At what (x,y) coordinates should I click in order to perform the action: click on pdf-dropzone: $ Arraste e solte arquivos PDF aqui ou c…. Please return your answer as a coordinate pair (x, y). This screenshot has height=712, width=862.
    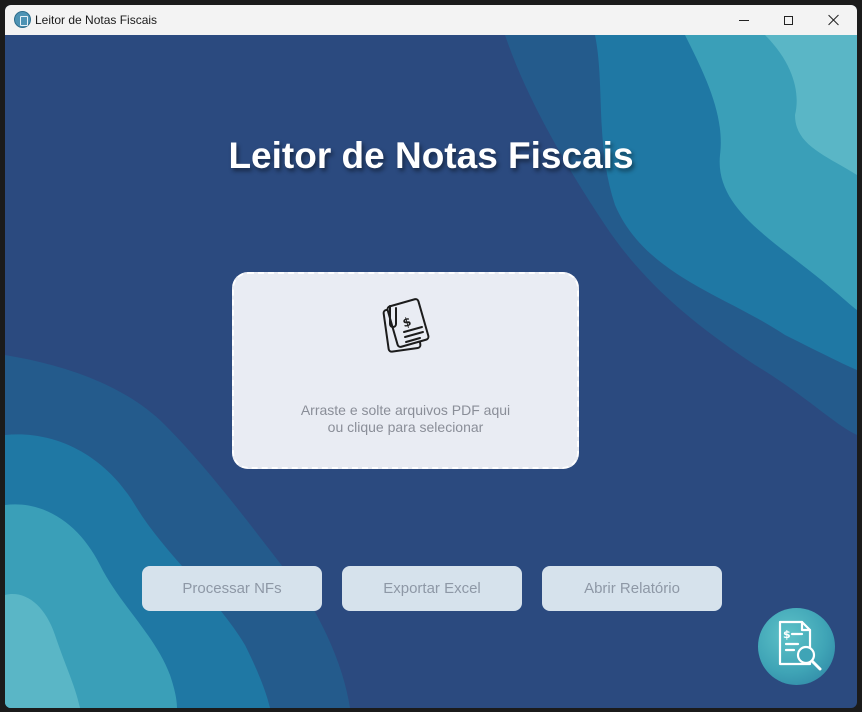
    Looking at the image, I should click on (405, 370).